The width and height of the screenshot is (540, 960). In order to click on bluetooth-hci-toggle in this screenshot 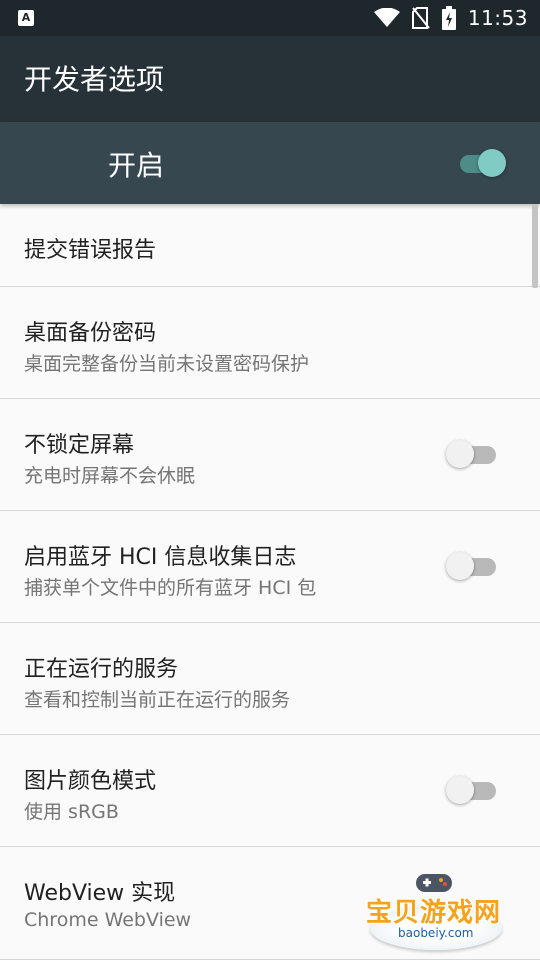, I will do `click(474, 565)`.